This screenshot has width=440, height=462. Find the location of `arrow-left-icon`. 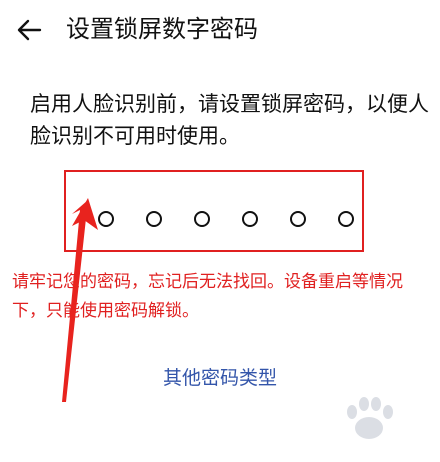

arrow-left-icon is located at coordinates (30, 30).